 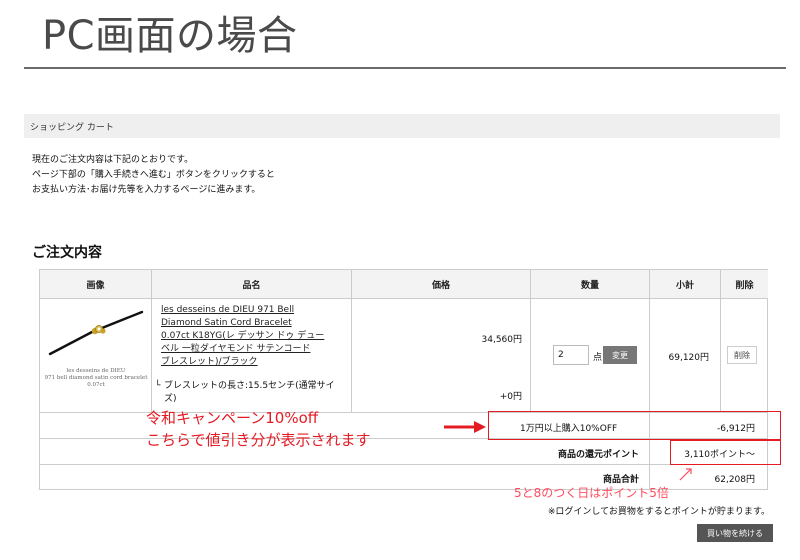 What do you see at coordinates (502, 340) in the screenshot?
I see `product-price: 34,560円` at bounding box center [502, 340].